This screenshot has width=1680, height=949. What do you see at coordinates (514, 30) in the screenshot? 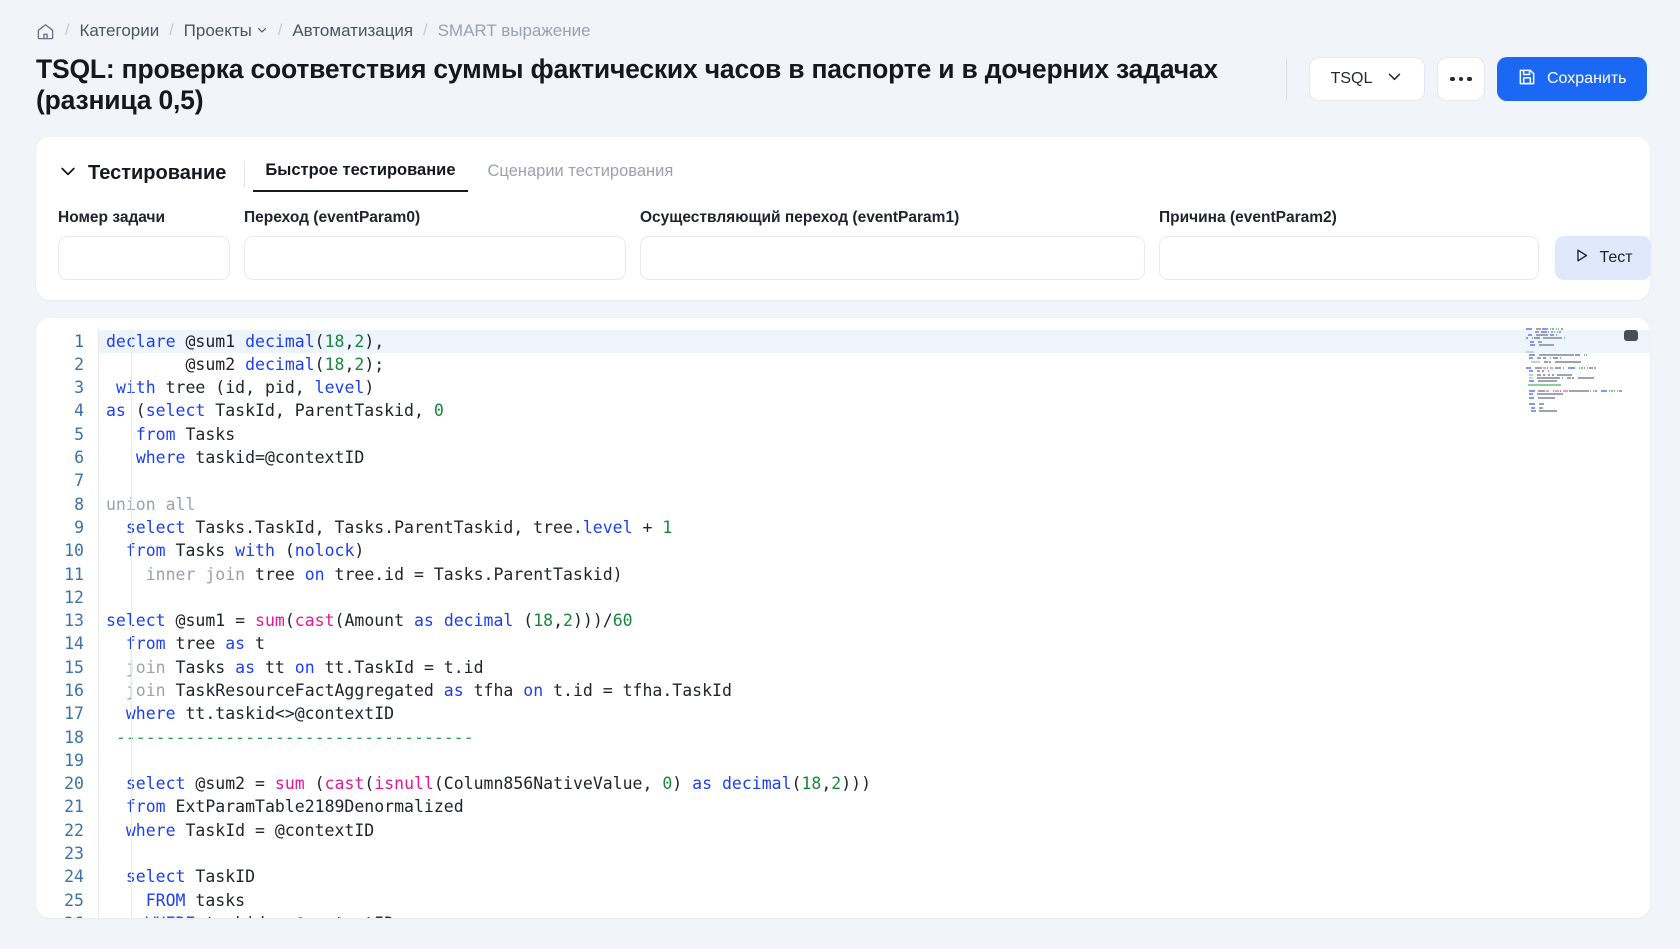
I see `breadcrumb-item-smart-expression: SMART выражение` at bounding box center [514, 30].